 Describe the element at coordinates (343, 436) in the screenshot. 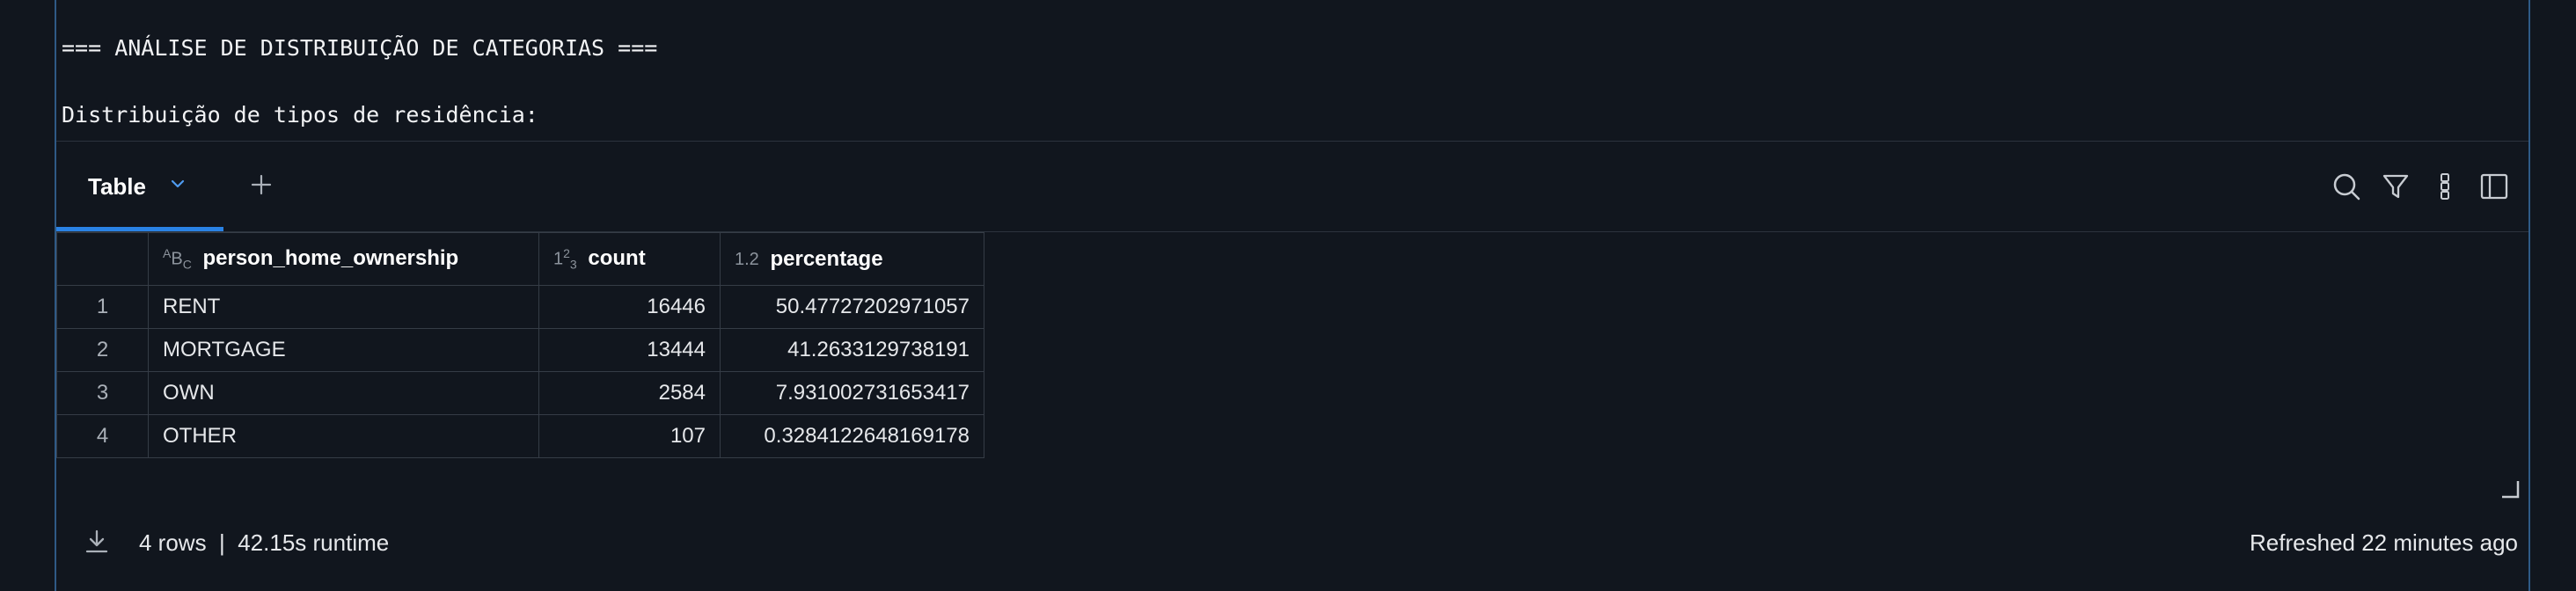

I see `cell-person-home-ownership: OTHER` at that location.